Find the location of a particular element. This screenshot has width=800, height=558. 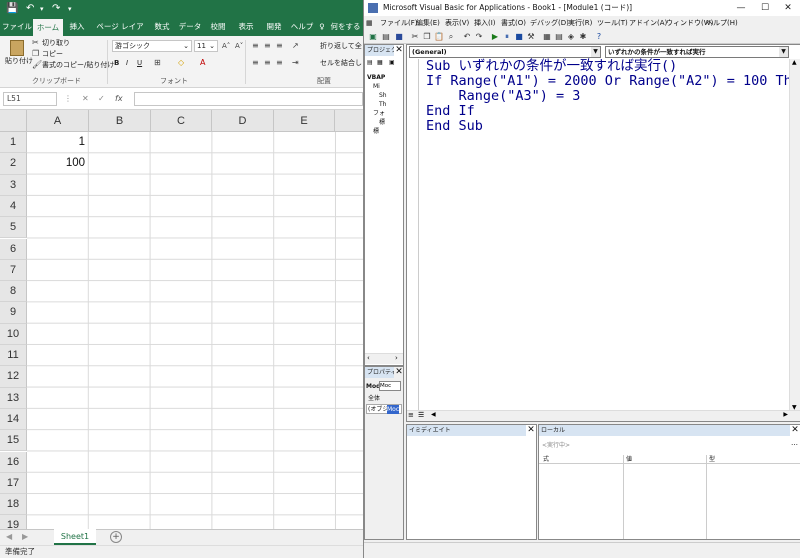

font-size-select: 11 ⌄ is located at coordinates (206, 46).